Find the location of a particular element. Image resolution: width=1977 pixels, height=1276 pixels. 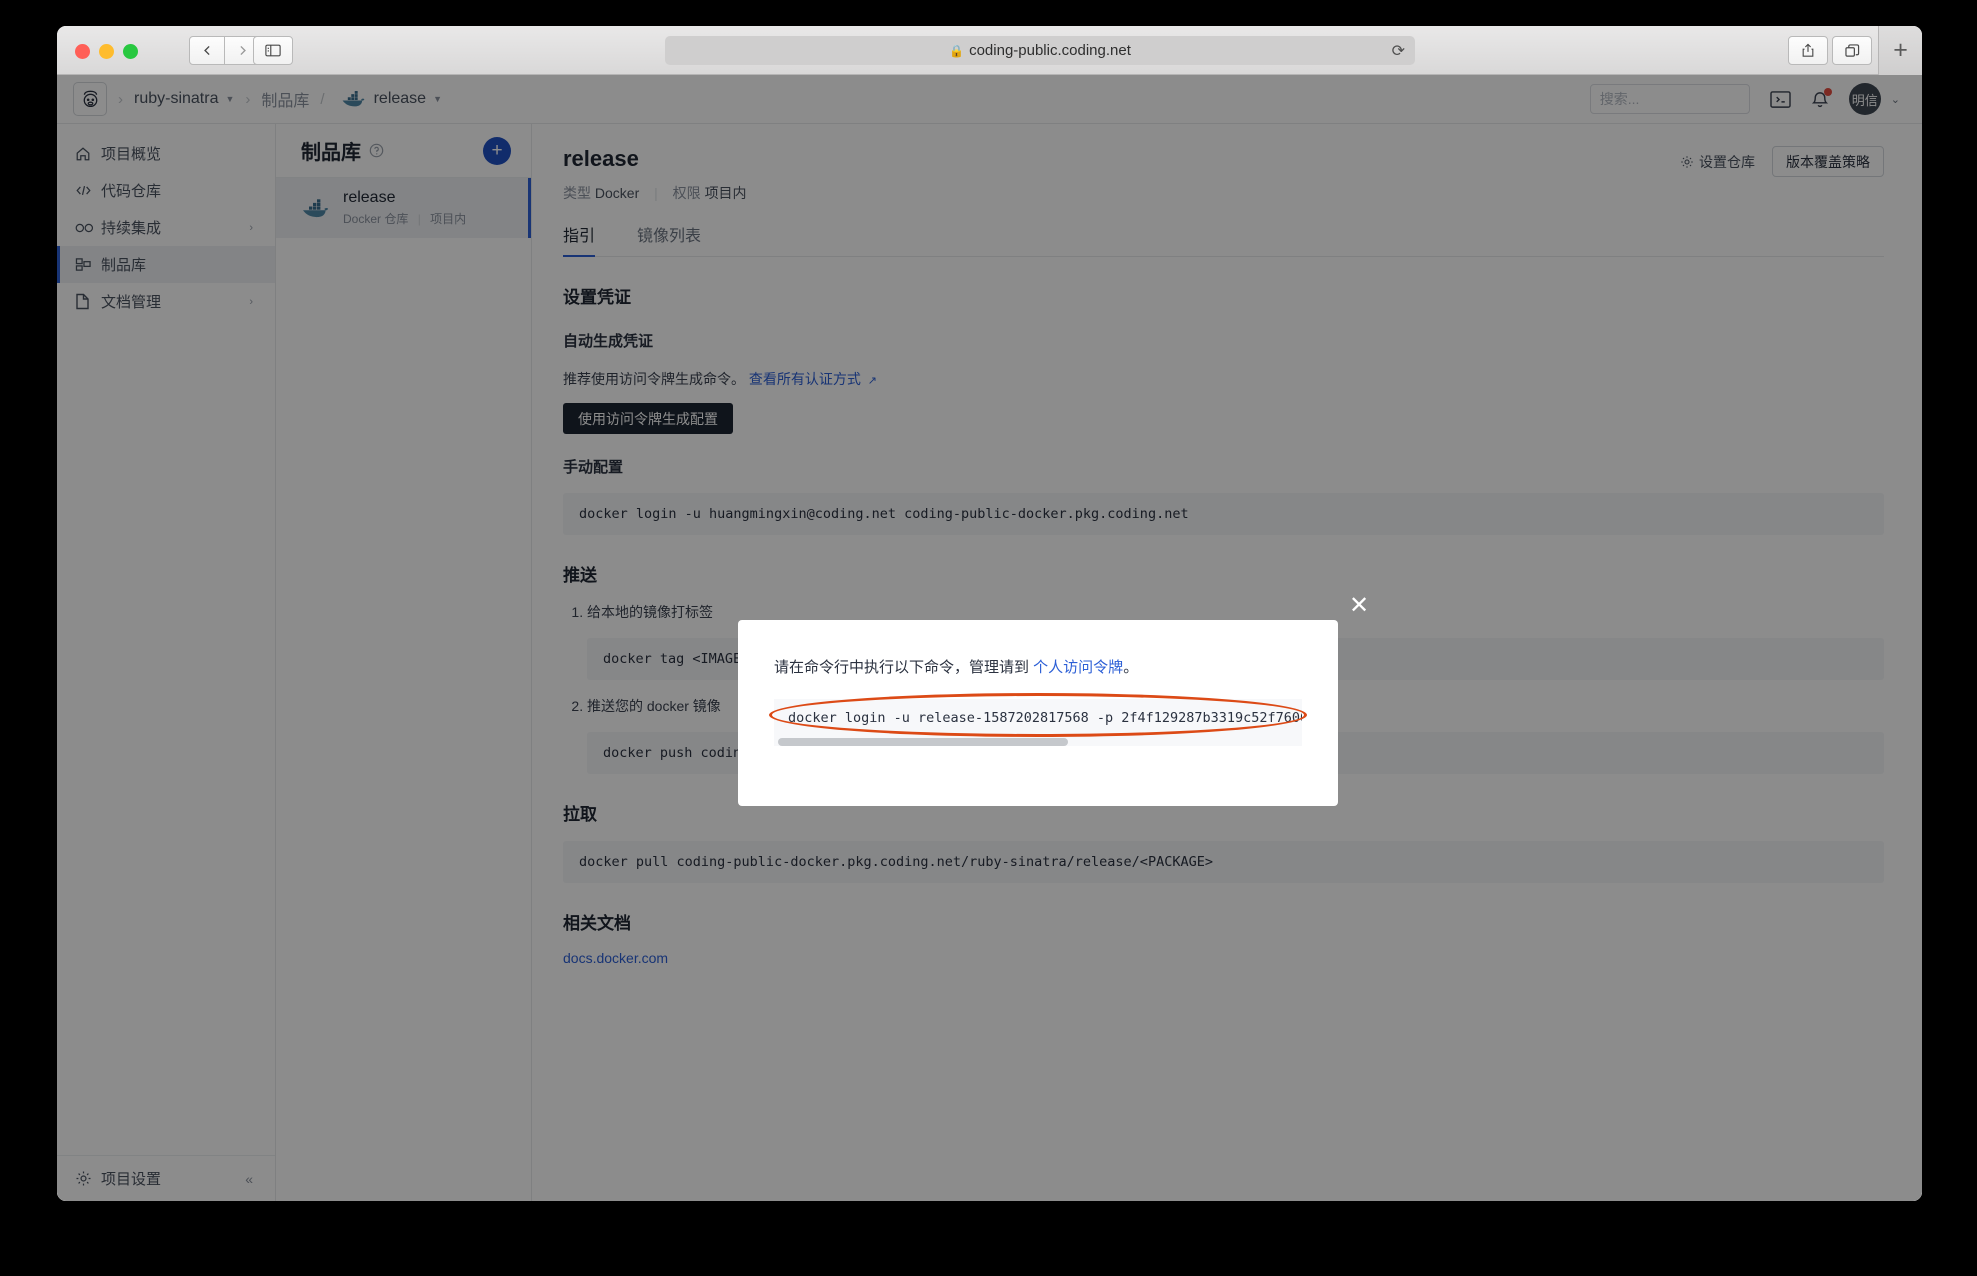

close-icon: ✕ is located at coordinates (1359, 605).